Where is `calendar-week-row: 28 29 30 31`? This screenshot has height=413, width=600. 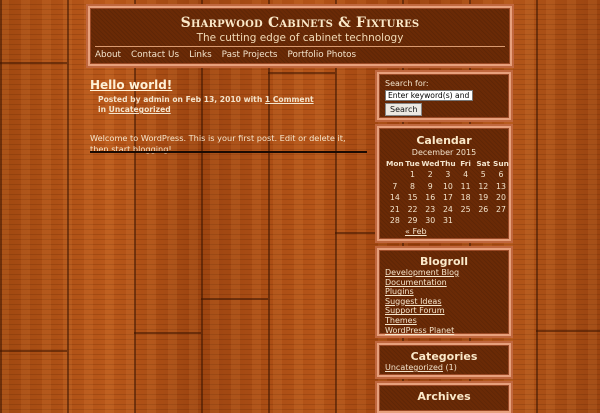 calendar-week-row: 28 29 30 31 is located at coordinates (448, 220).